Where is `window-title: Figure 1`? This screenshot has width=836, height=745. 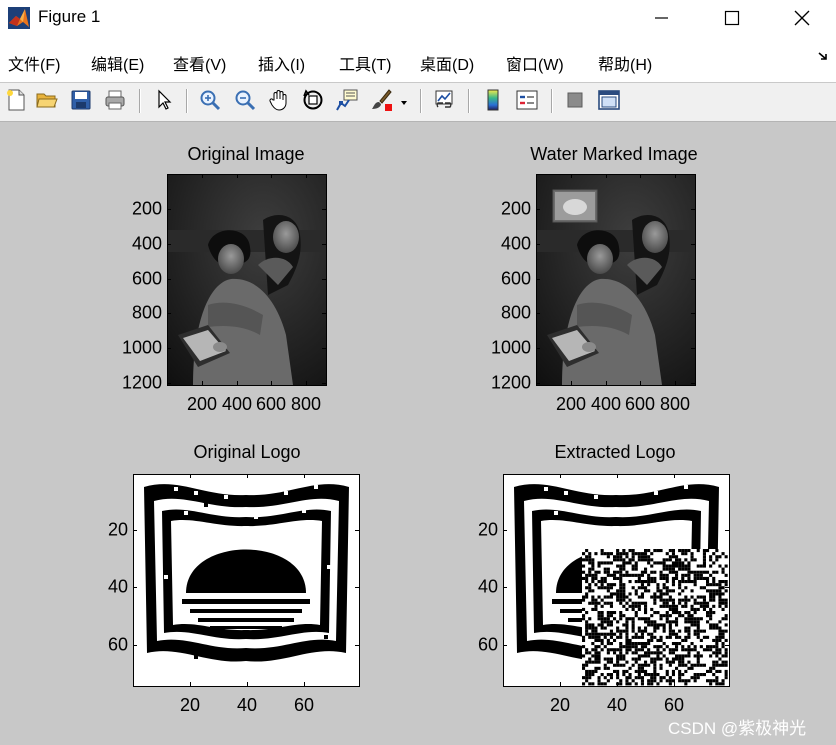 window-title: Figure 1 is located at coordinates (69, 16).